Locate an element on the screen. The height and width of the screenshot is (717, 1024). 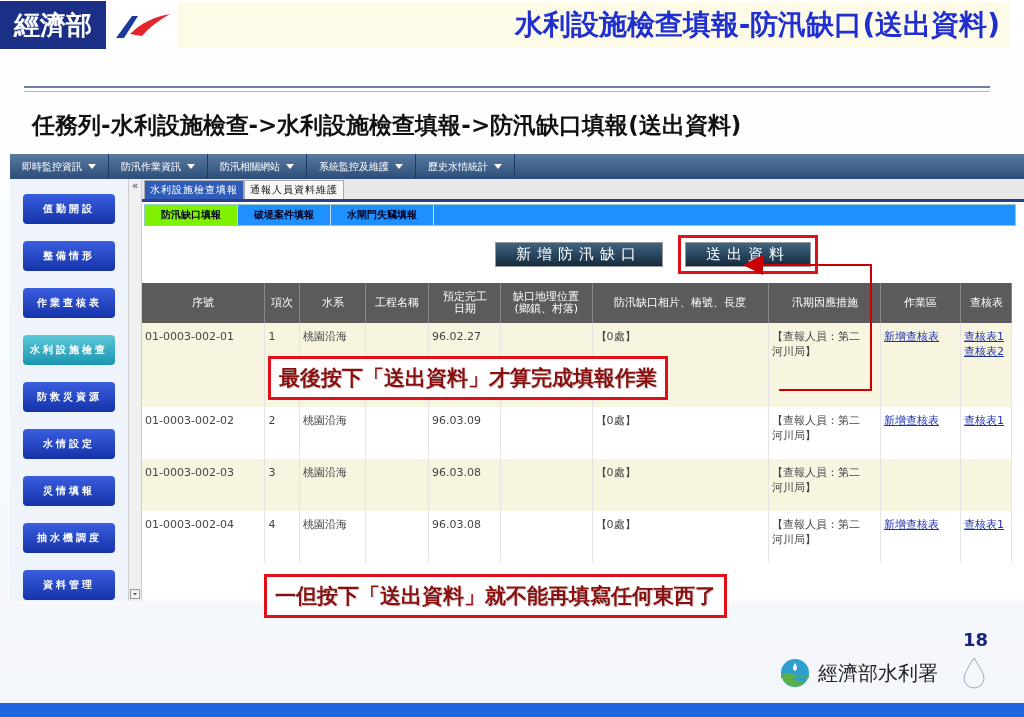
table-cell: 3 is located at coordinates (282, 485).